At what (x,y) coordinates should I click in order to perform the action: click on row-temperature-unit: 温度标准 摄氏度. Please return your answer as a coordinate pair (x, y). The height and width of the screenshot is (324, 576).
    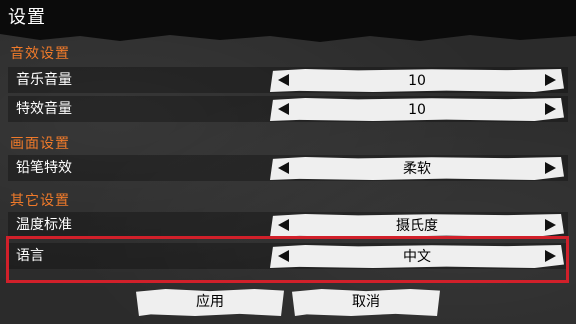
    Looking at the image, I should click on (288, 225).